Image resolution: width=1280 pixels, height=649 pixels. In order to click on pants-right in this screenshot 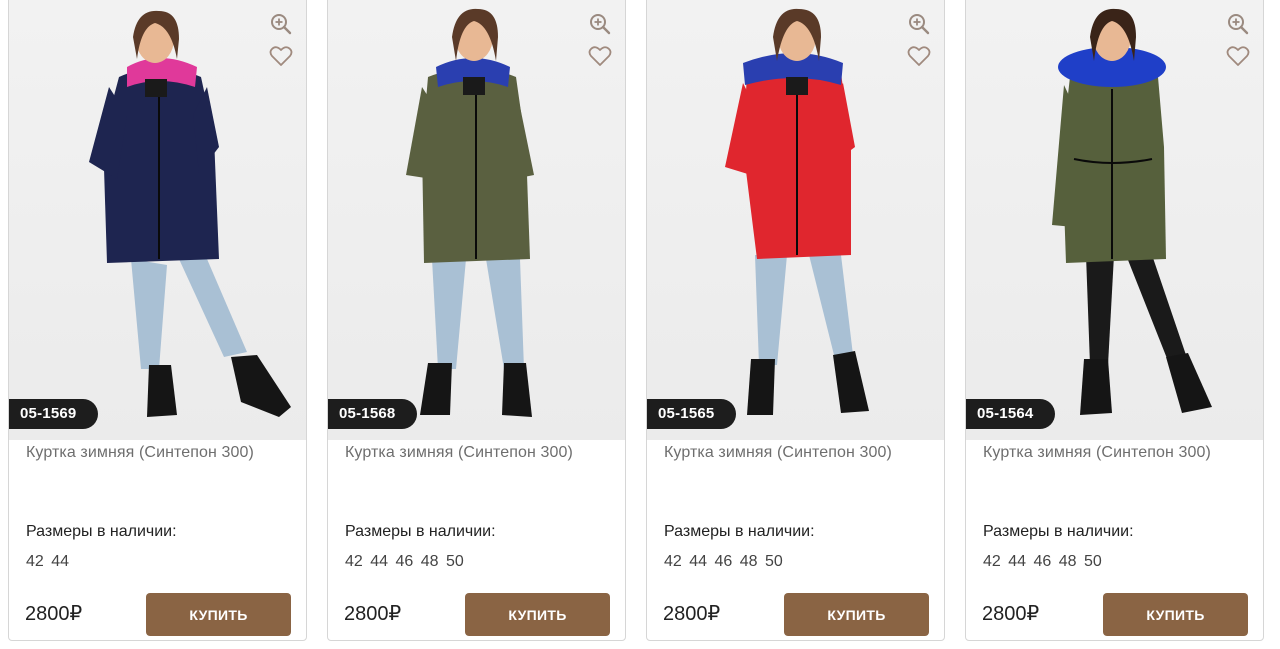, I will do `click(213, 308)`.